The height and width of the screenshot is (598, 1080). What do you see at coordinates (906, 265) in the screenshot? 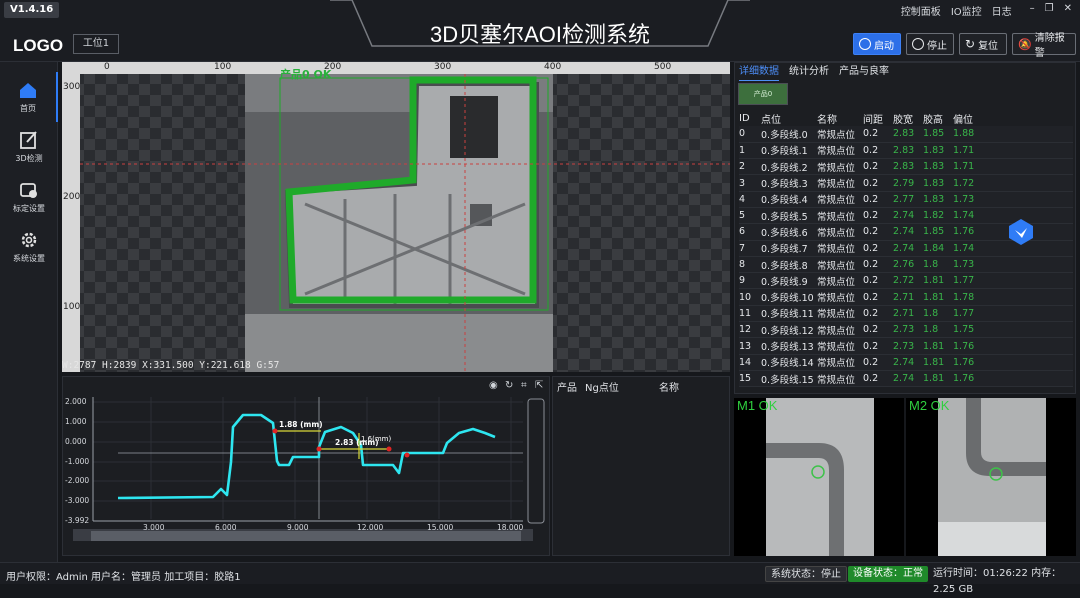
I see `table-row: 8 0.多段线.8 常规点位 0.2 2.76 1.8 1.73` at bounding box center [906, 265].